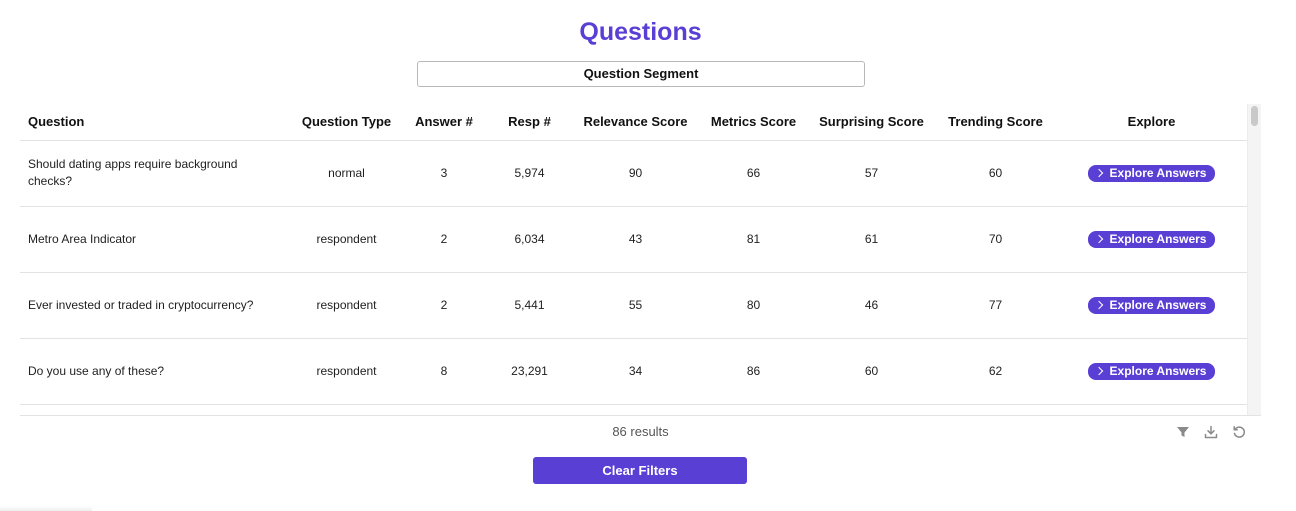  What do you see at coordinates (444, 173) in the screenshot?
I see `answer-count-cell: 3` at bounding box center [444, 173].